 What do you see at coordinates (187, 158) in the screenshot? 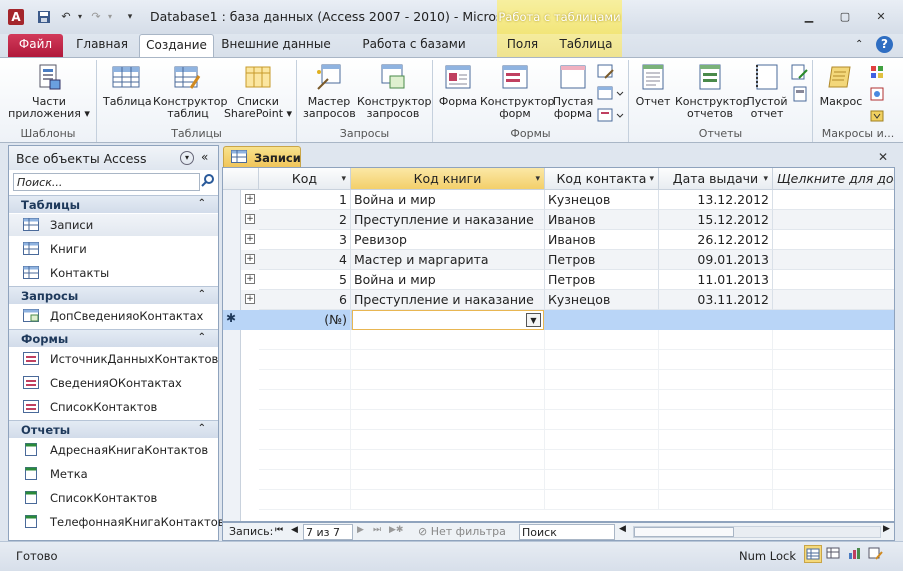
I see `nav-menu-chevron-icon: ▾` at bounding box center [187, 158].